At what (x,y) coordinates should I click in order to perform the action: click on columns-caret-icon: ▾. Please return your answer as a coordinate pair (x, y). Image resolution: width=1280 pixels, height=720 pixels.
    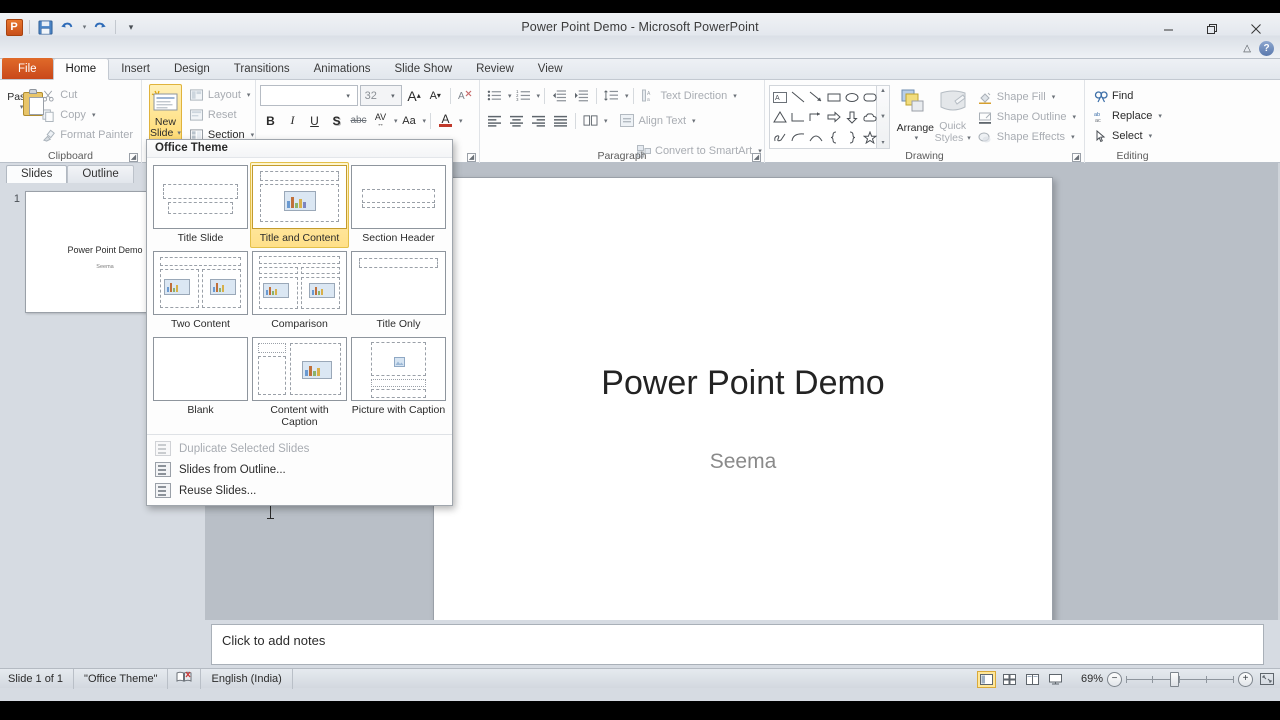
    Looking at the image, I should click on (606, 121).